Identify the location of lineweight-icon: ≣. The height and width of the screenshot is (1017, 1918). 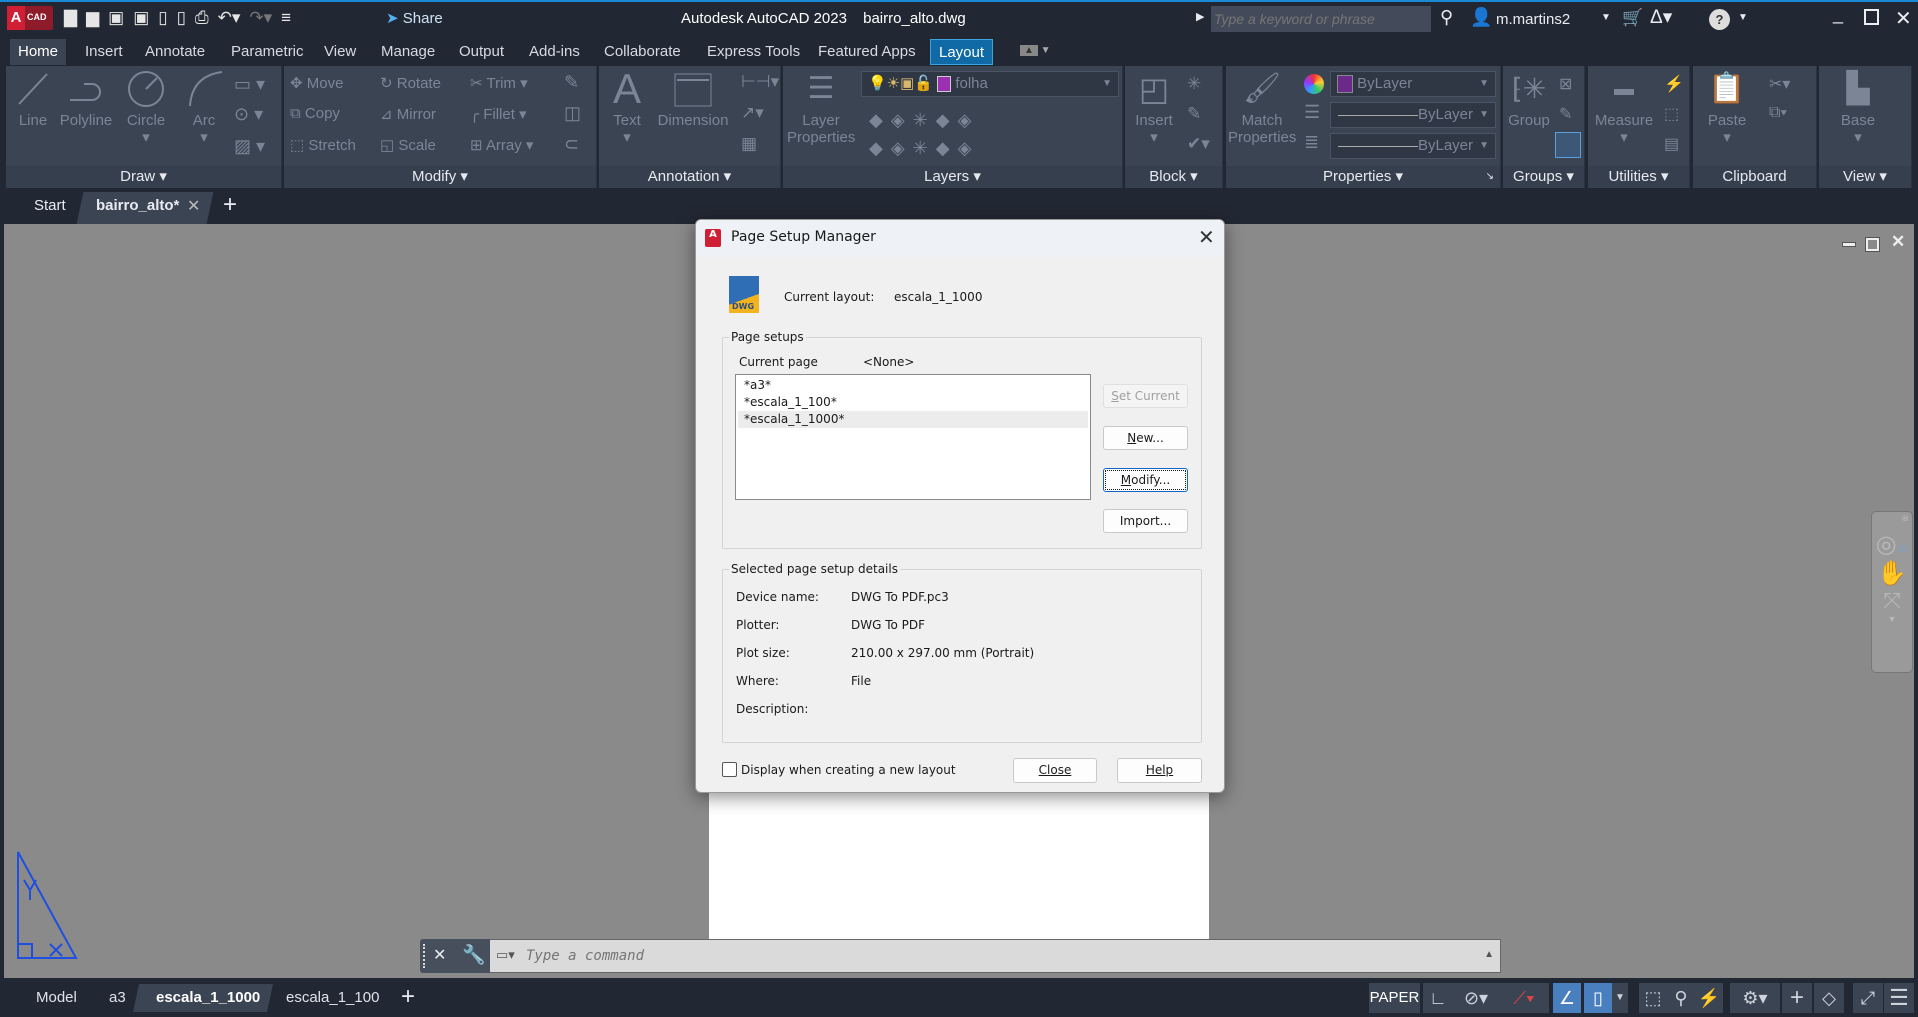
(1311, 142).